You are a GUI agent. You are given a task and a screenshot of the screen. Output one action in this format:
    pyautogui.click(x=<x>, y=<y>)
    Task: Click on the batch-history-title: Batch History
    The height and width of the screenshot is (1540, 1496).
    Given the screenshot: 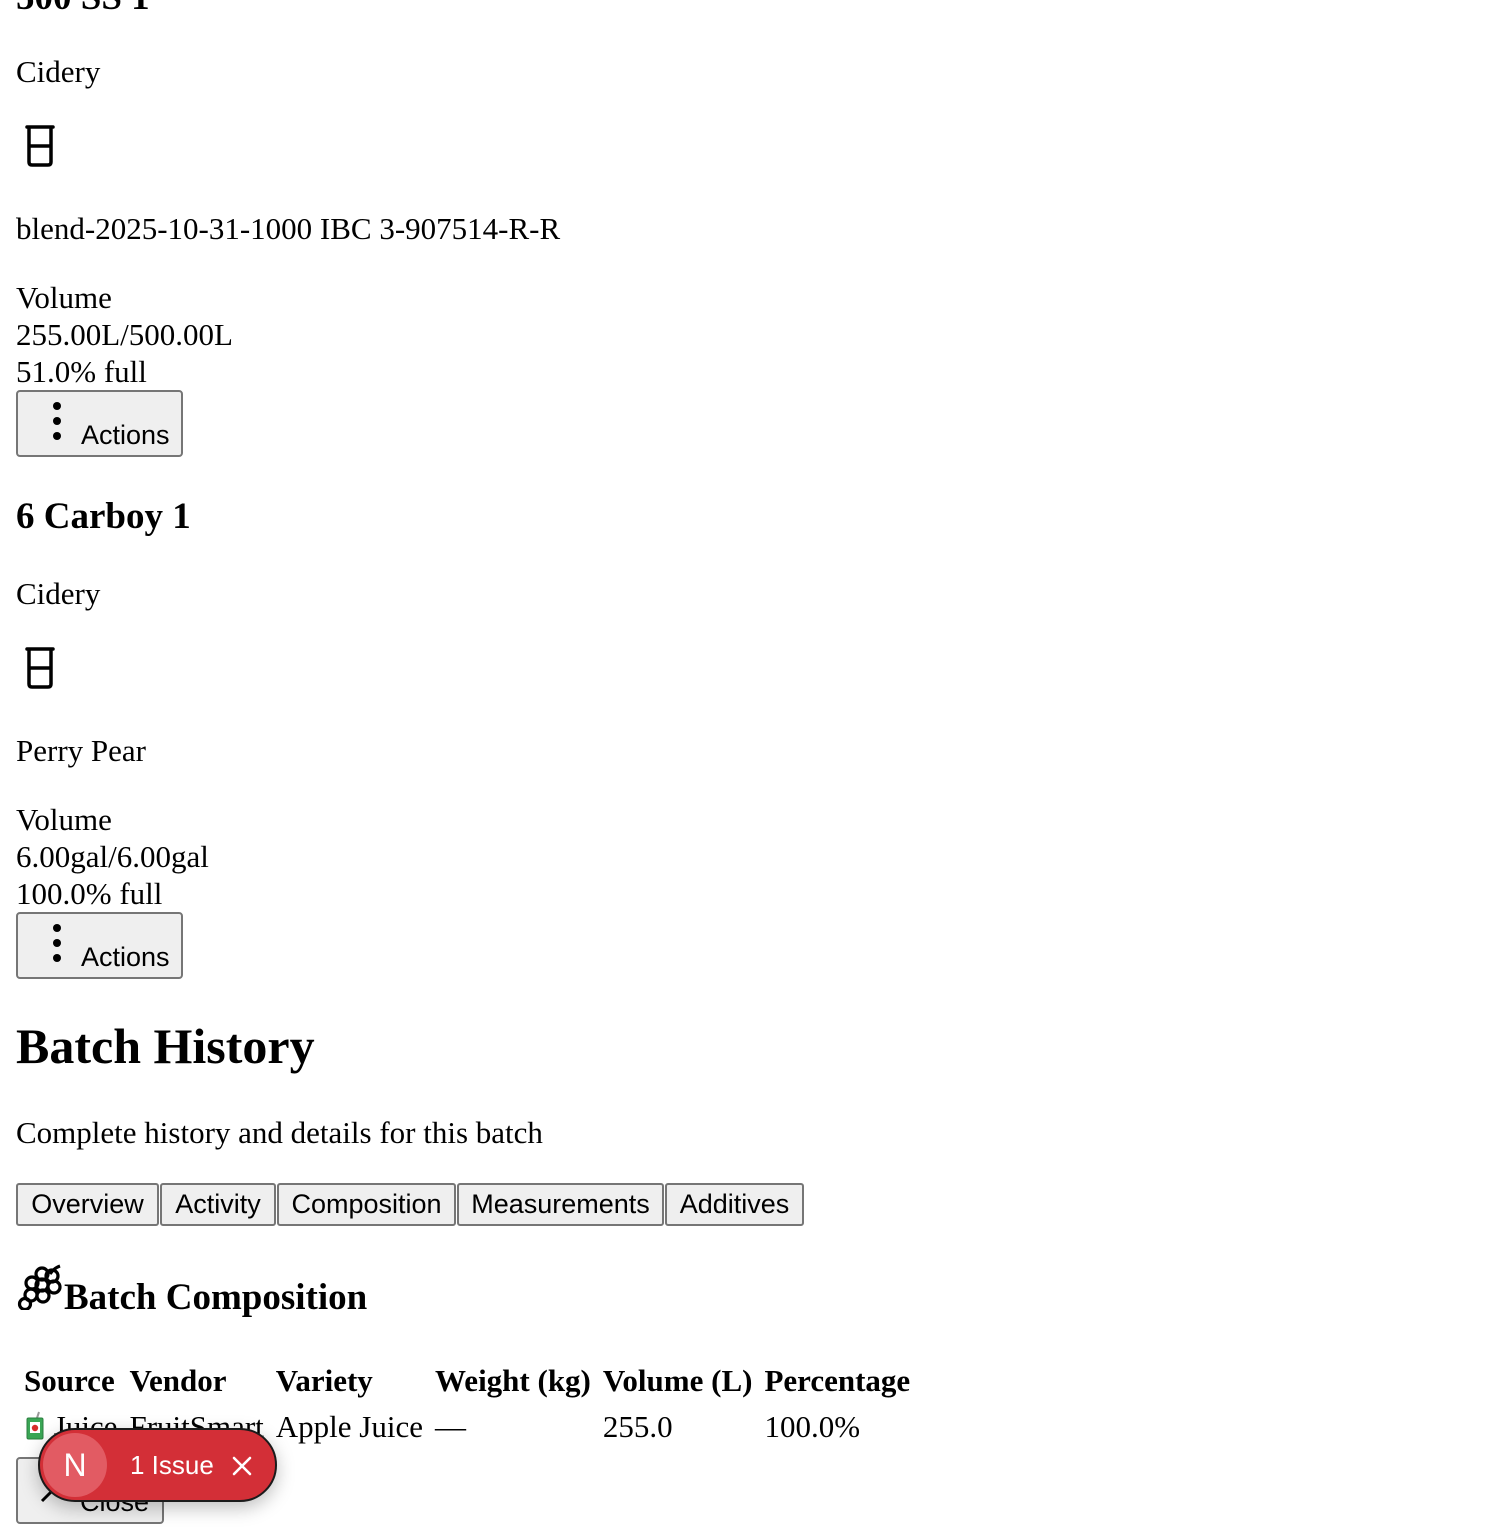 What is the action you would take?
    pyautogui.click(x=165, y=1046)
    